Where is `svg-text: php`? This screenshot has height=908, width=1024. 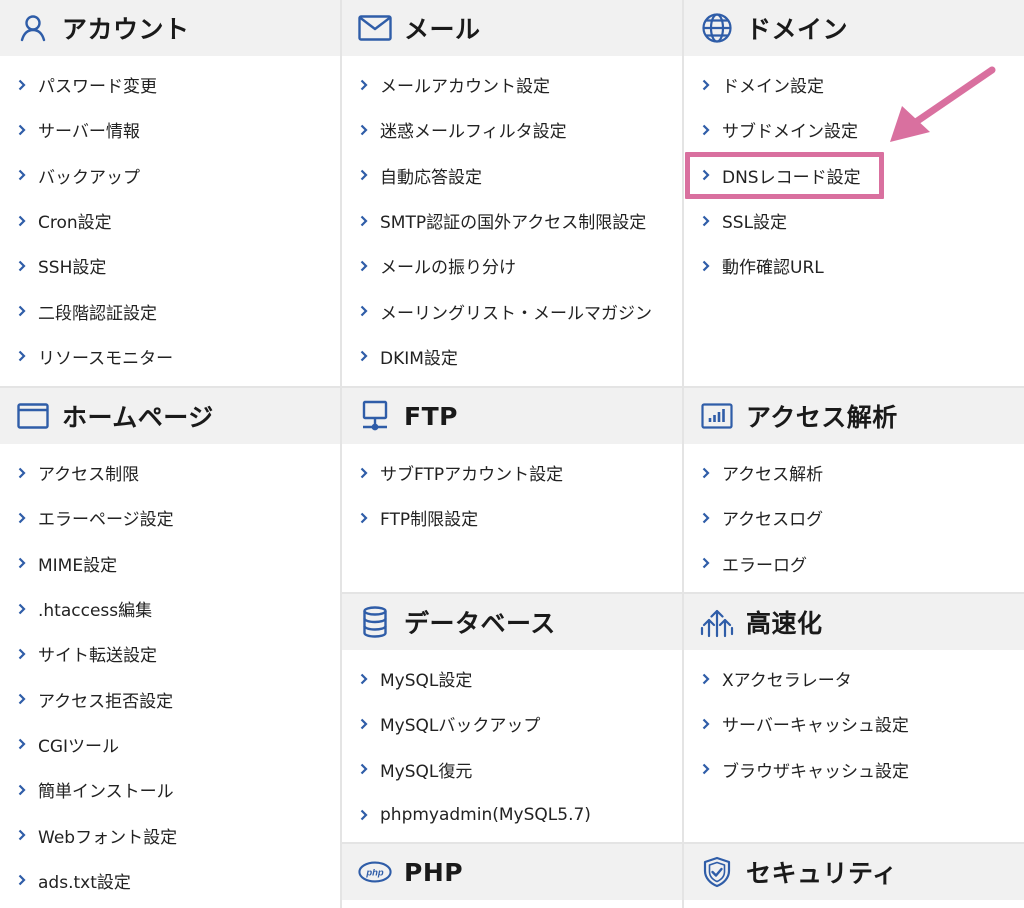
svg-text: php is located at coordinates (374, 872).